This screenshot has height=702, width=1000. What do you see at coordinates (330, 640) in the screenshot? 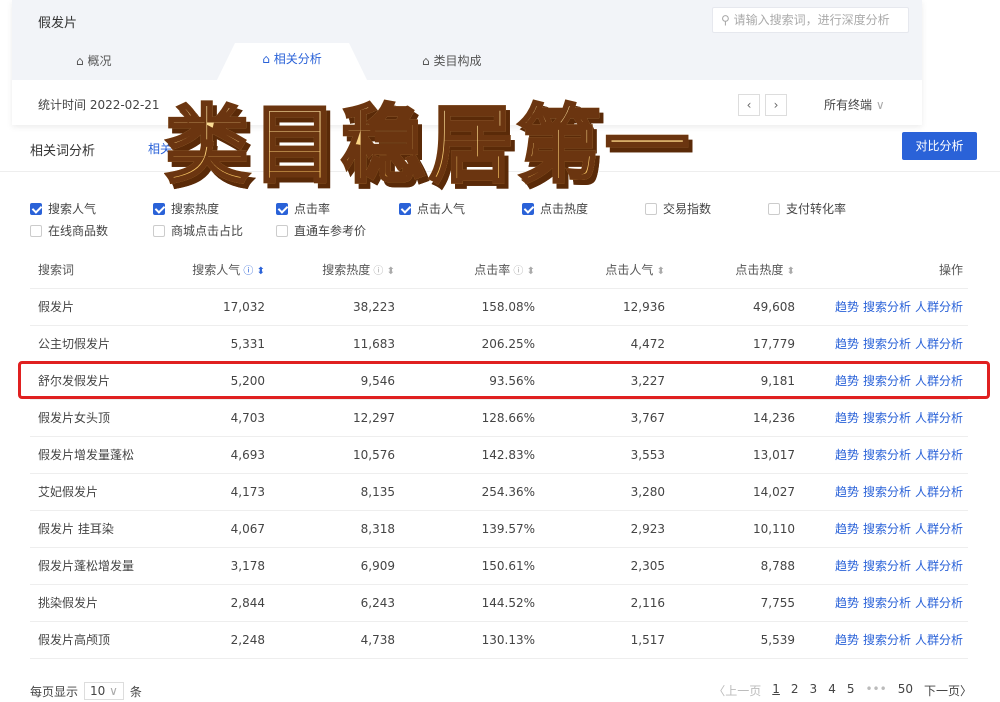
I see `value-cell: 4,738` at bounding box center [330, 640].